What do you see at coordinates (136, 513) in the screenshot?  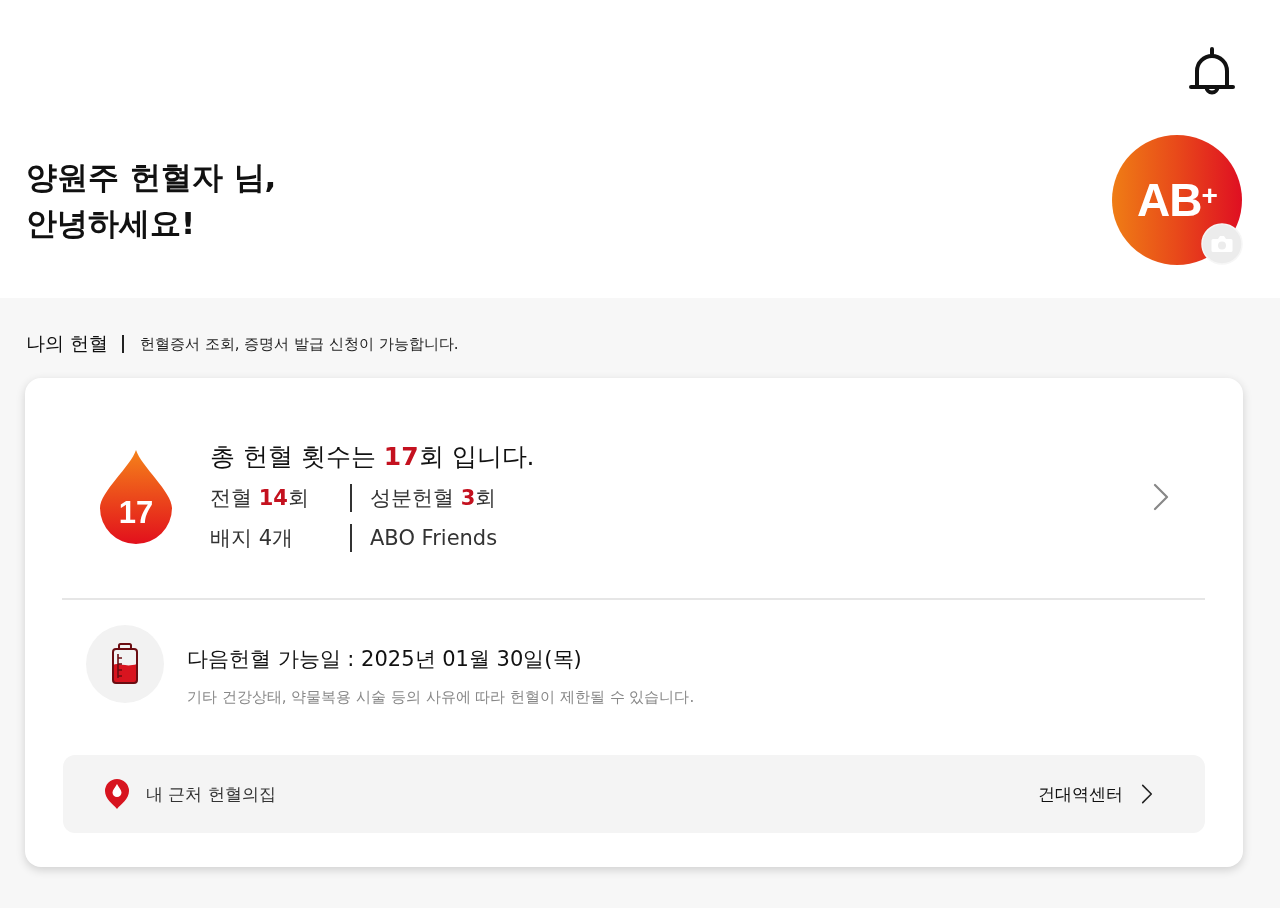 I see `drop-count-text: 17` at bounding box center [136, 513].